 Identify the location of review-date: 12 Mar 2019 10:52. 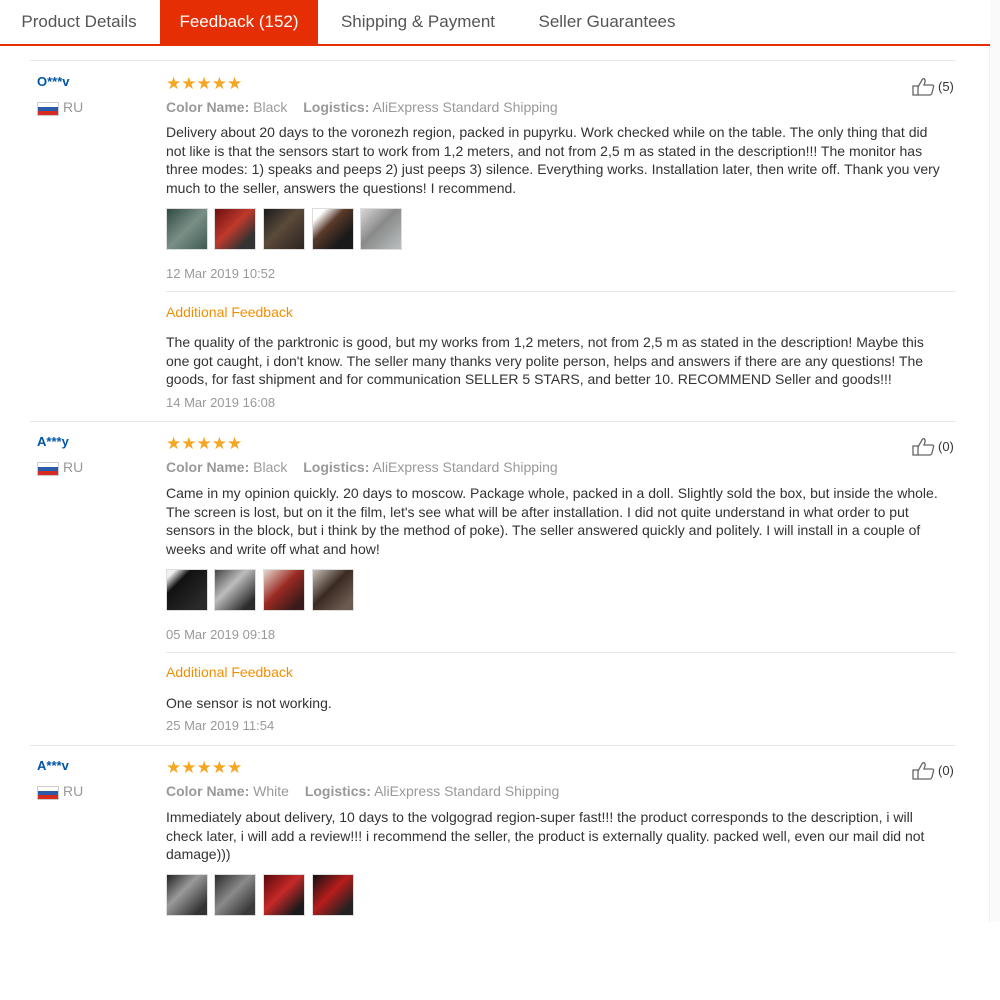
(221, 273).